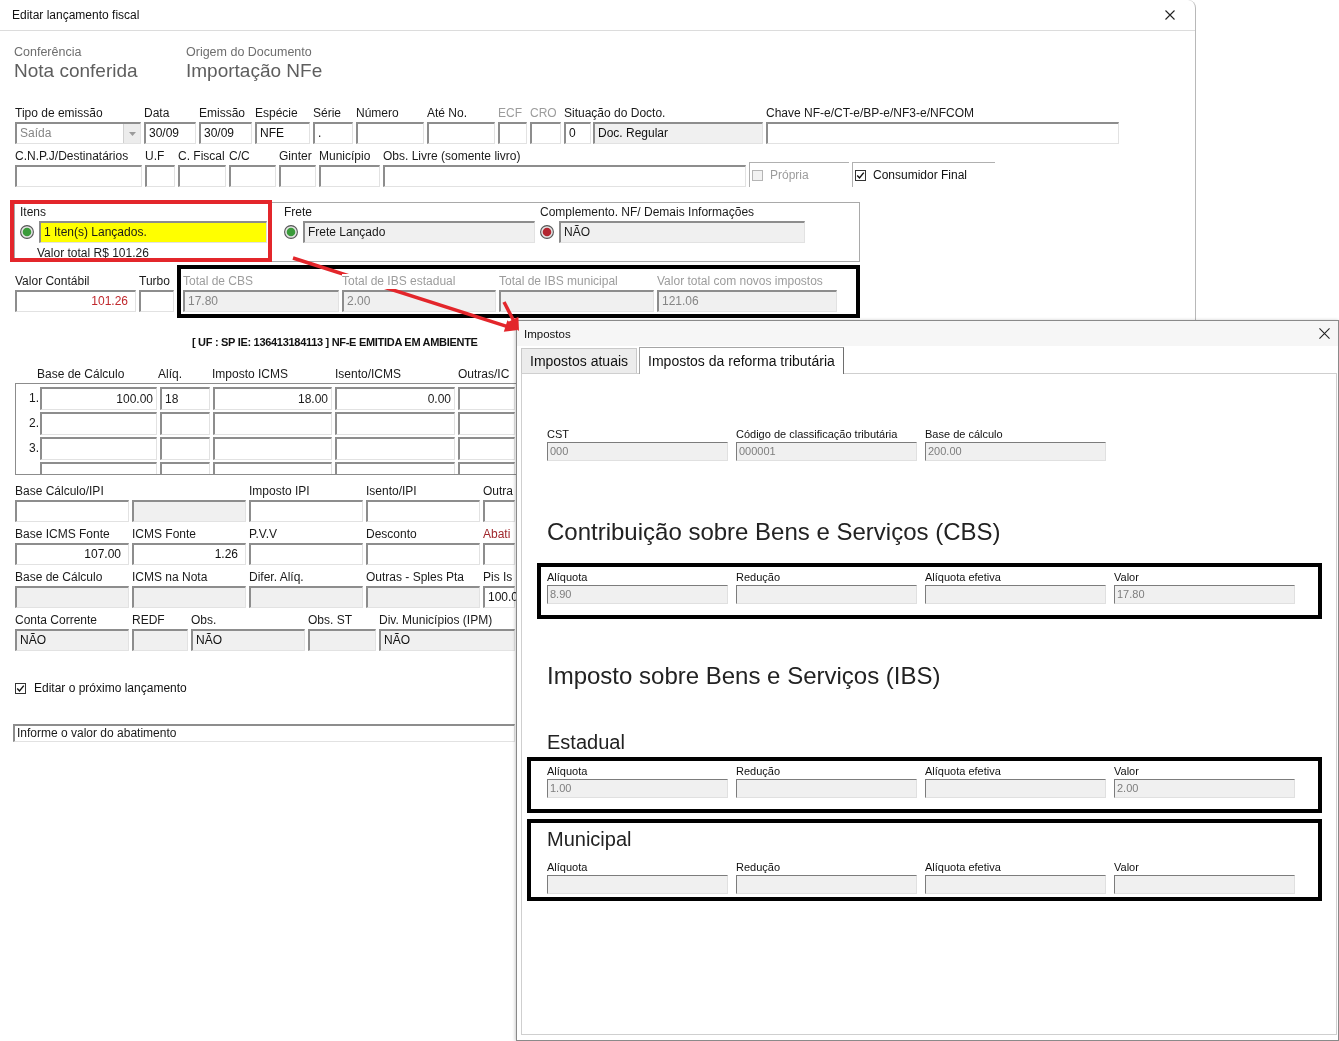 This screenshot has height=1041, width=1339. I want to click on input-field: NFE, so click(282, 133).